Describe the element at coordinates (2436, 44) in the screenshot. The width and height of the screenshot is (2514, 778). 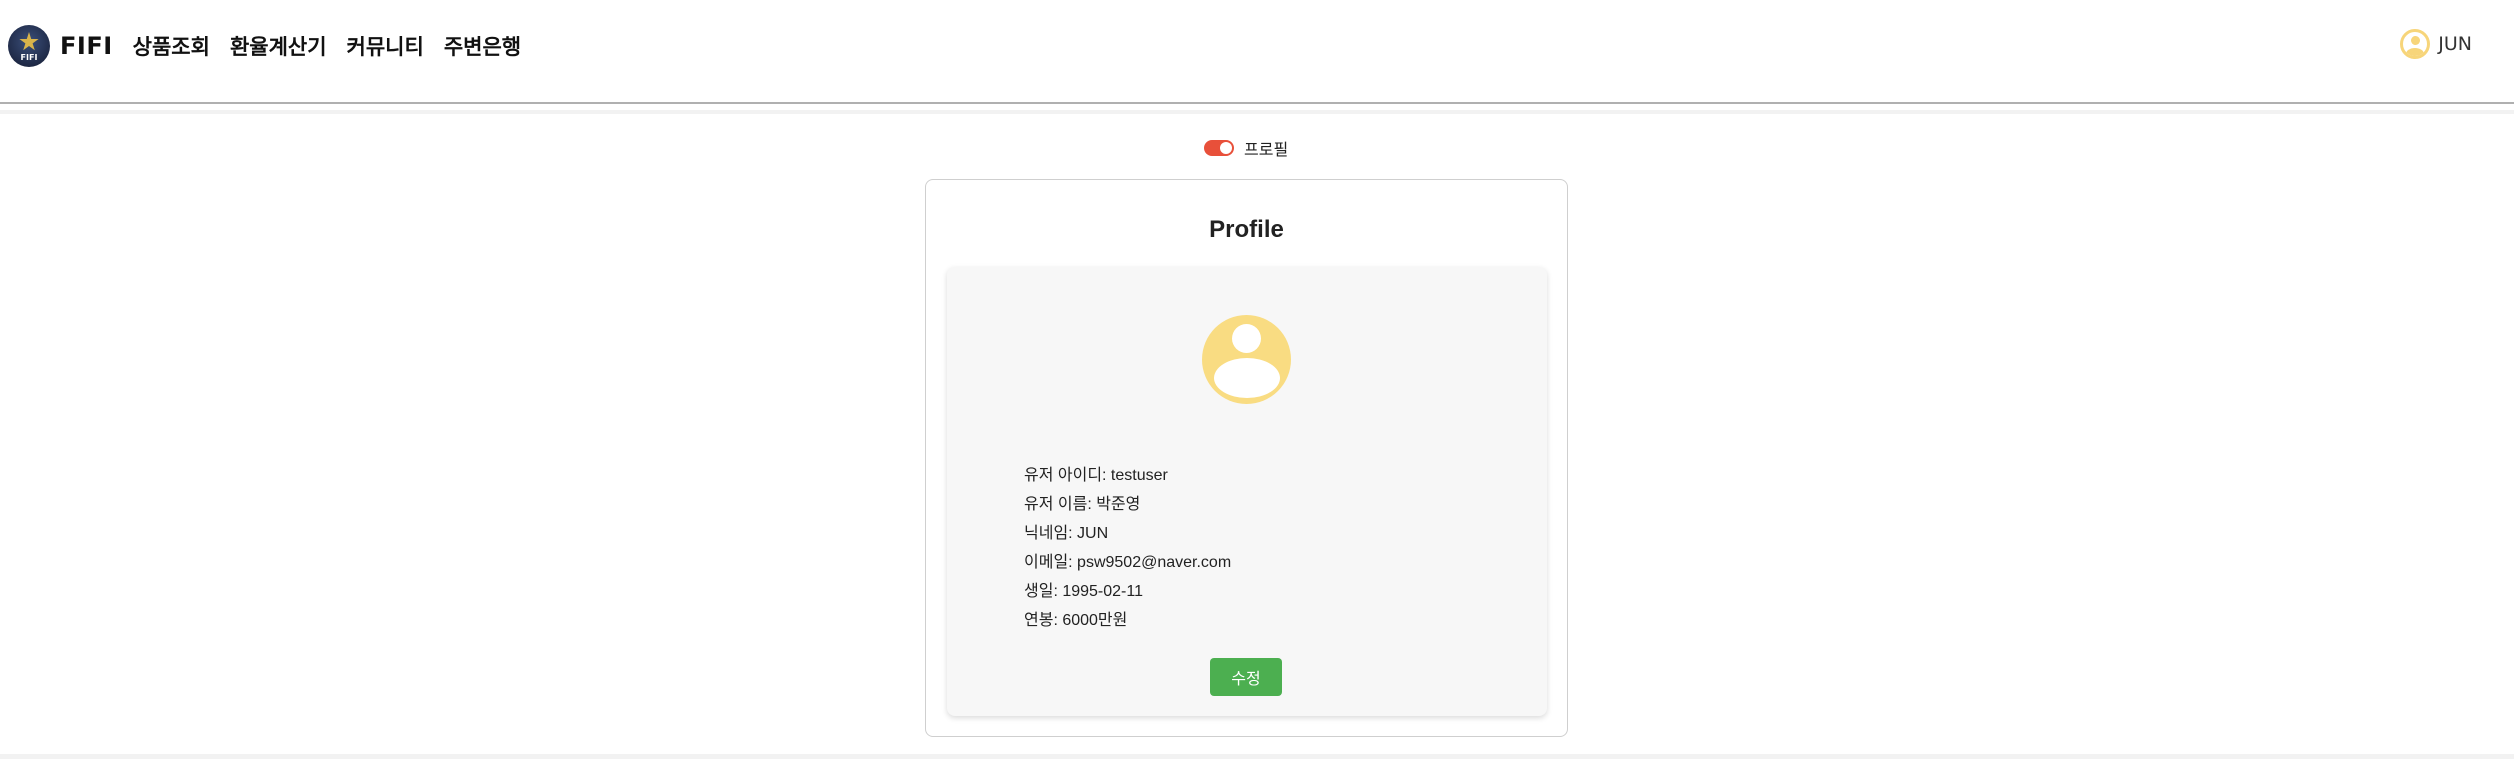
I see `user-menu: JUN` at that location.